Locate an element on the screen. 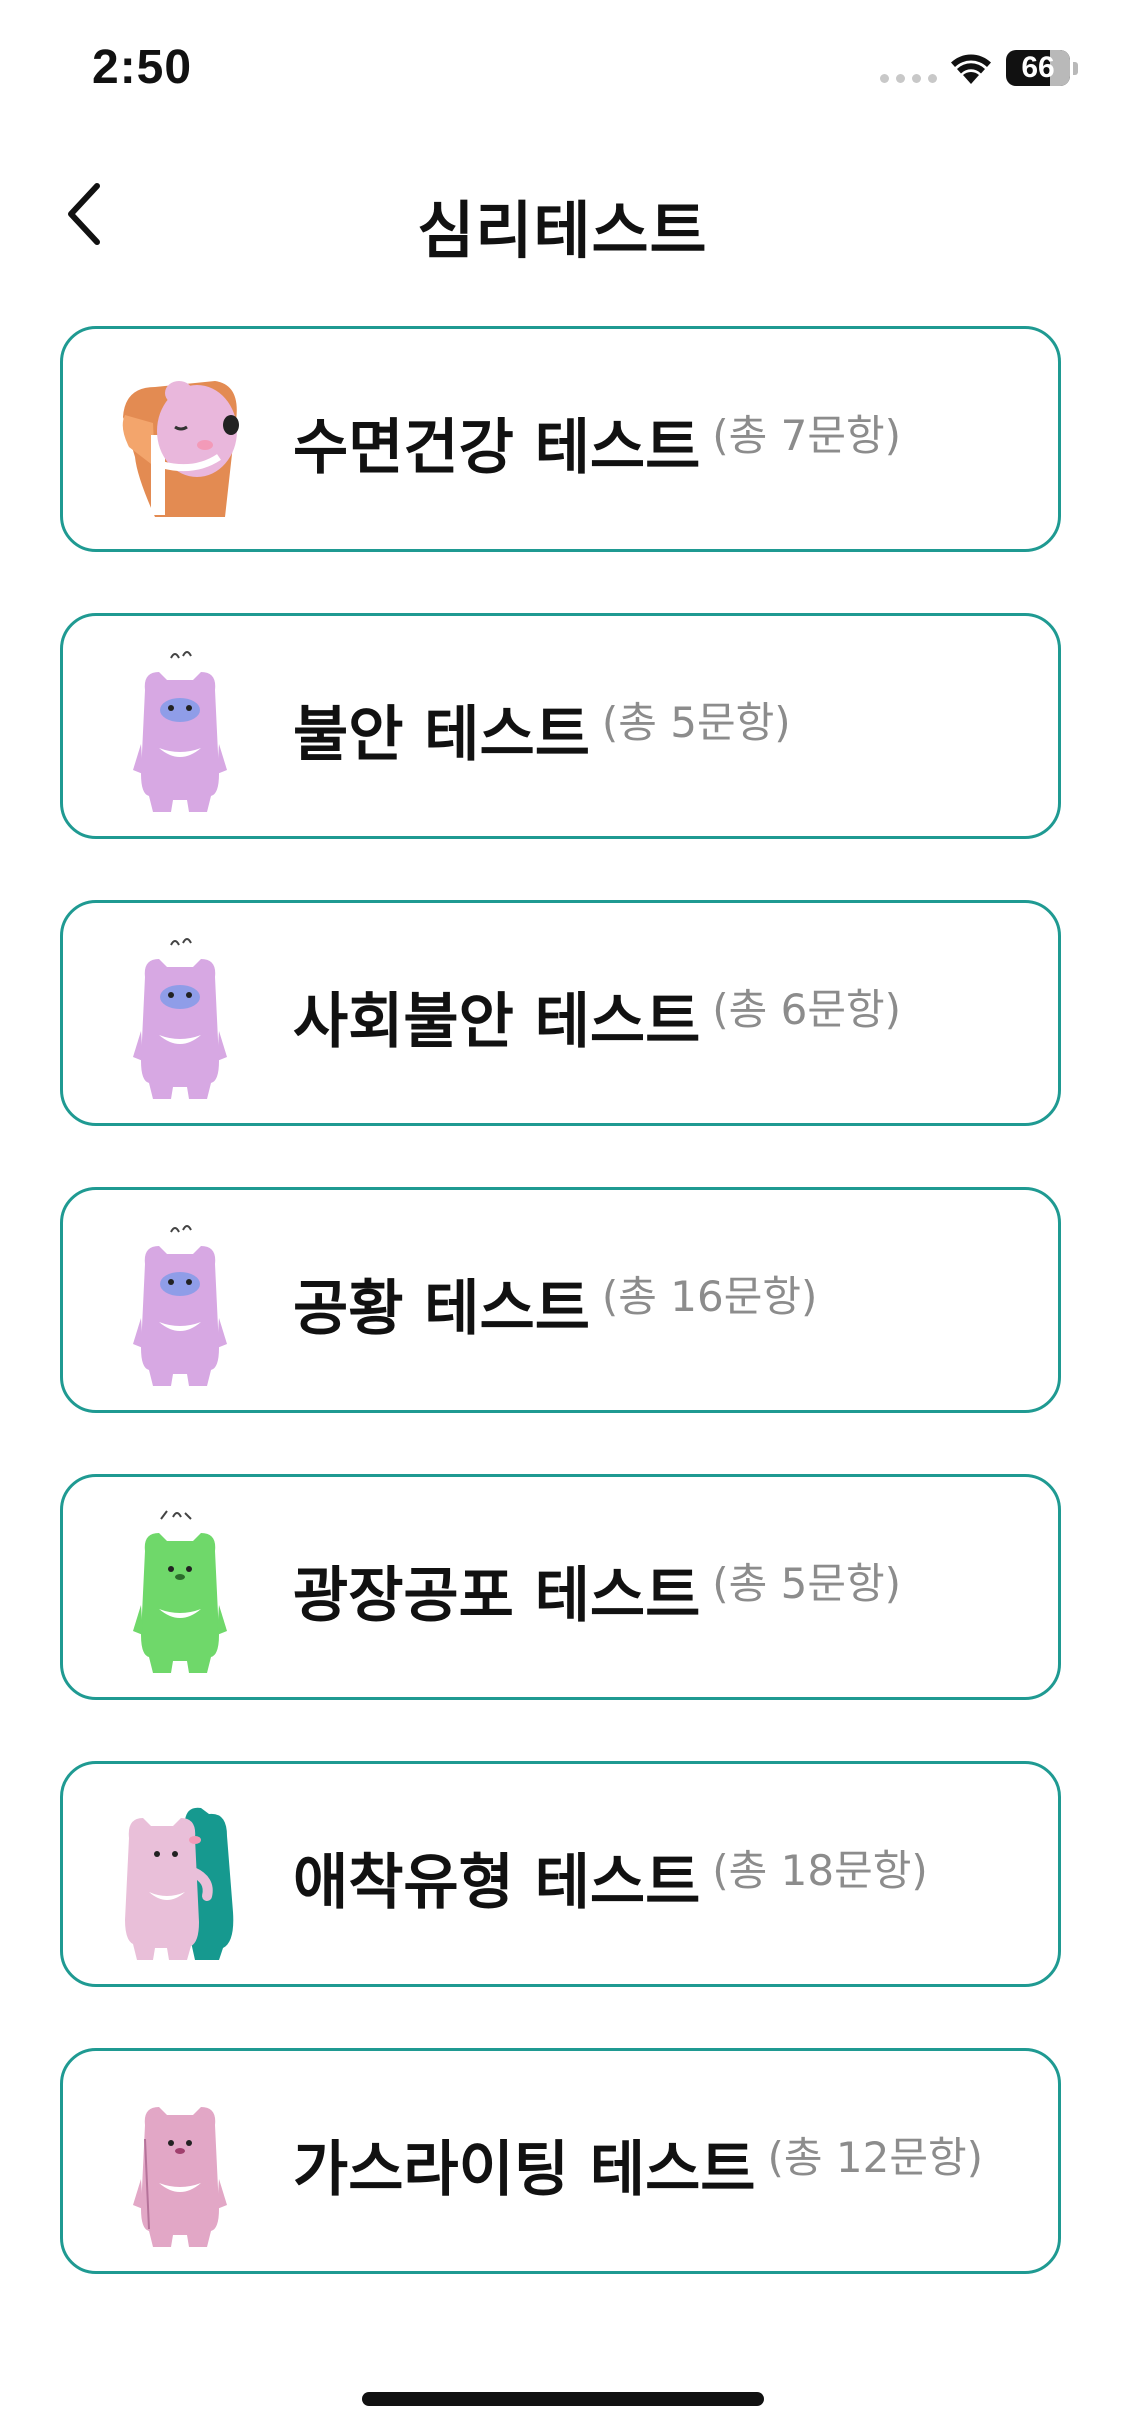 Image resolution: width=1125 pixels, height=2436 pixels. test-name: 광장공포 테스트 is located at coordinates (497, 1595).